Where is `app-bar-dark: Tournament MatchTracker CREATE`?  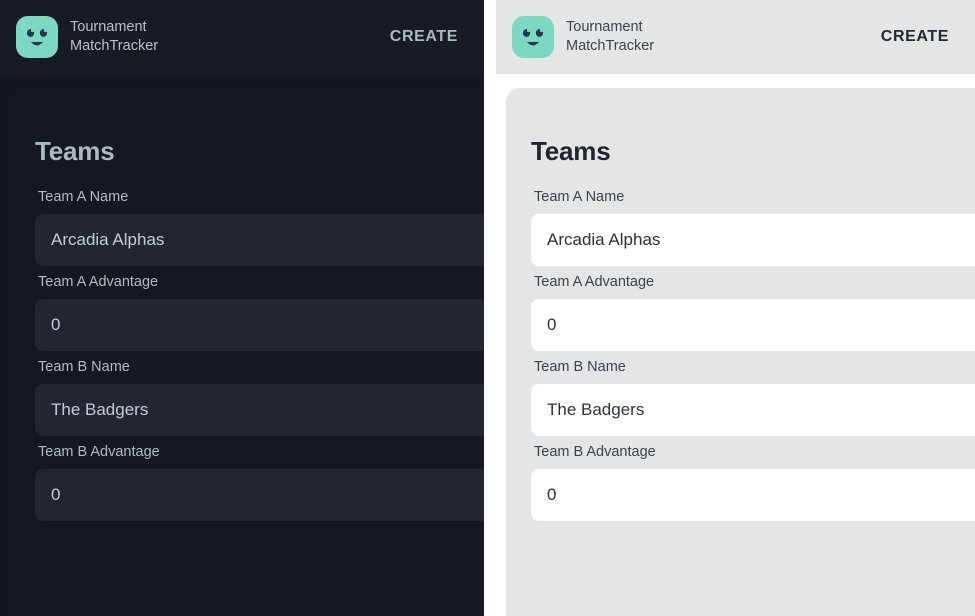 app-bar-dark: Tournament MatchTracker CREATE is located at coordinates (242, 37).